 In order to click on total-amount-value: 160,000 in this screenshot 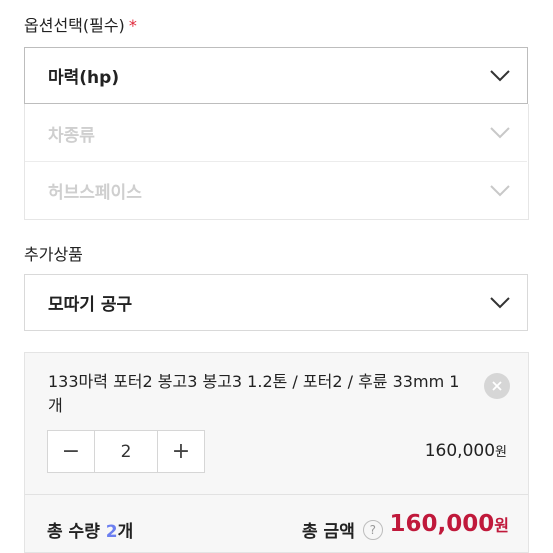, I will do `click(442, 524)`.